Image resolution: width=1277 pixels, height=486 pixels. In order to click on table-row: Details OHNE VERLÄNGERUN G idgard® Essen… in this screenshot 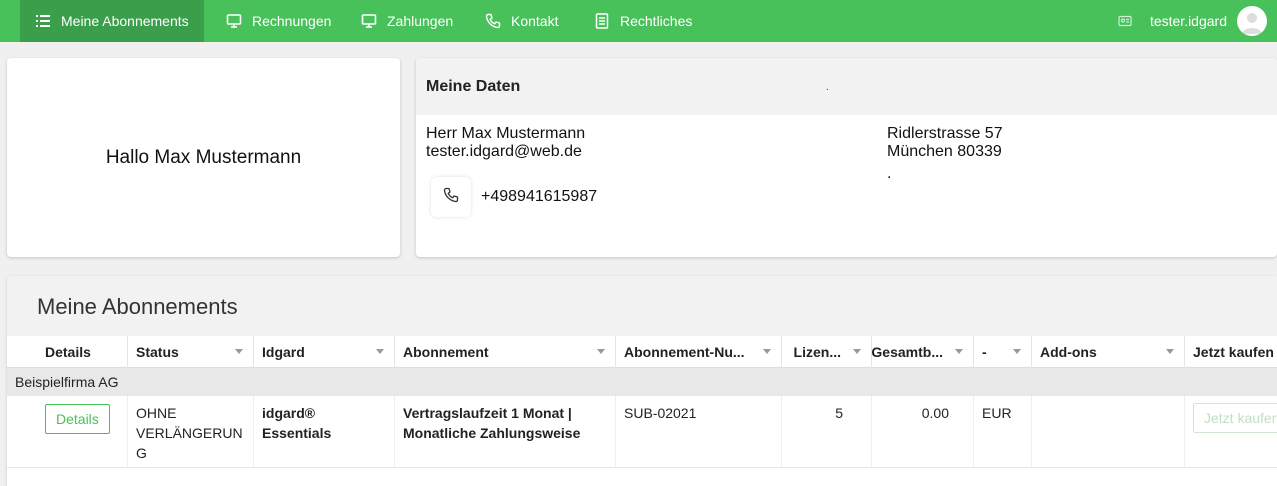, I will do `click(642, 432)`.